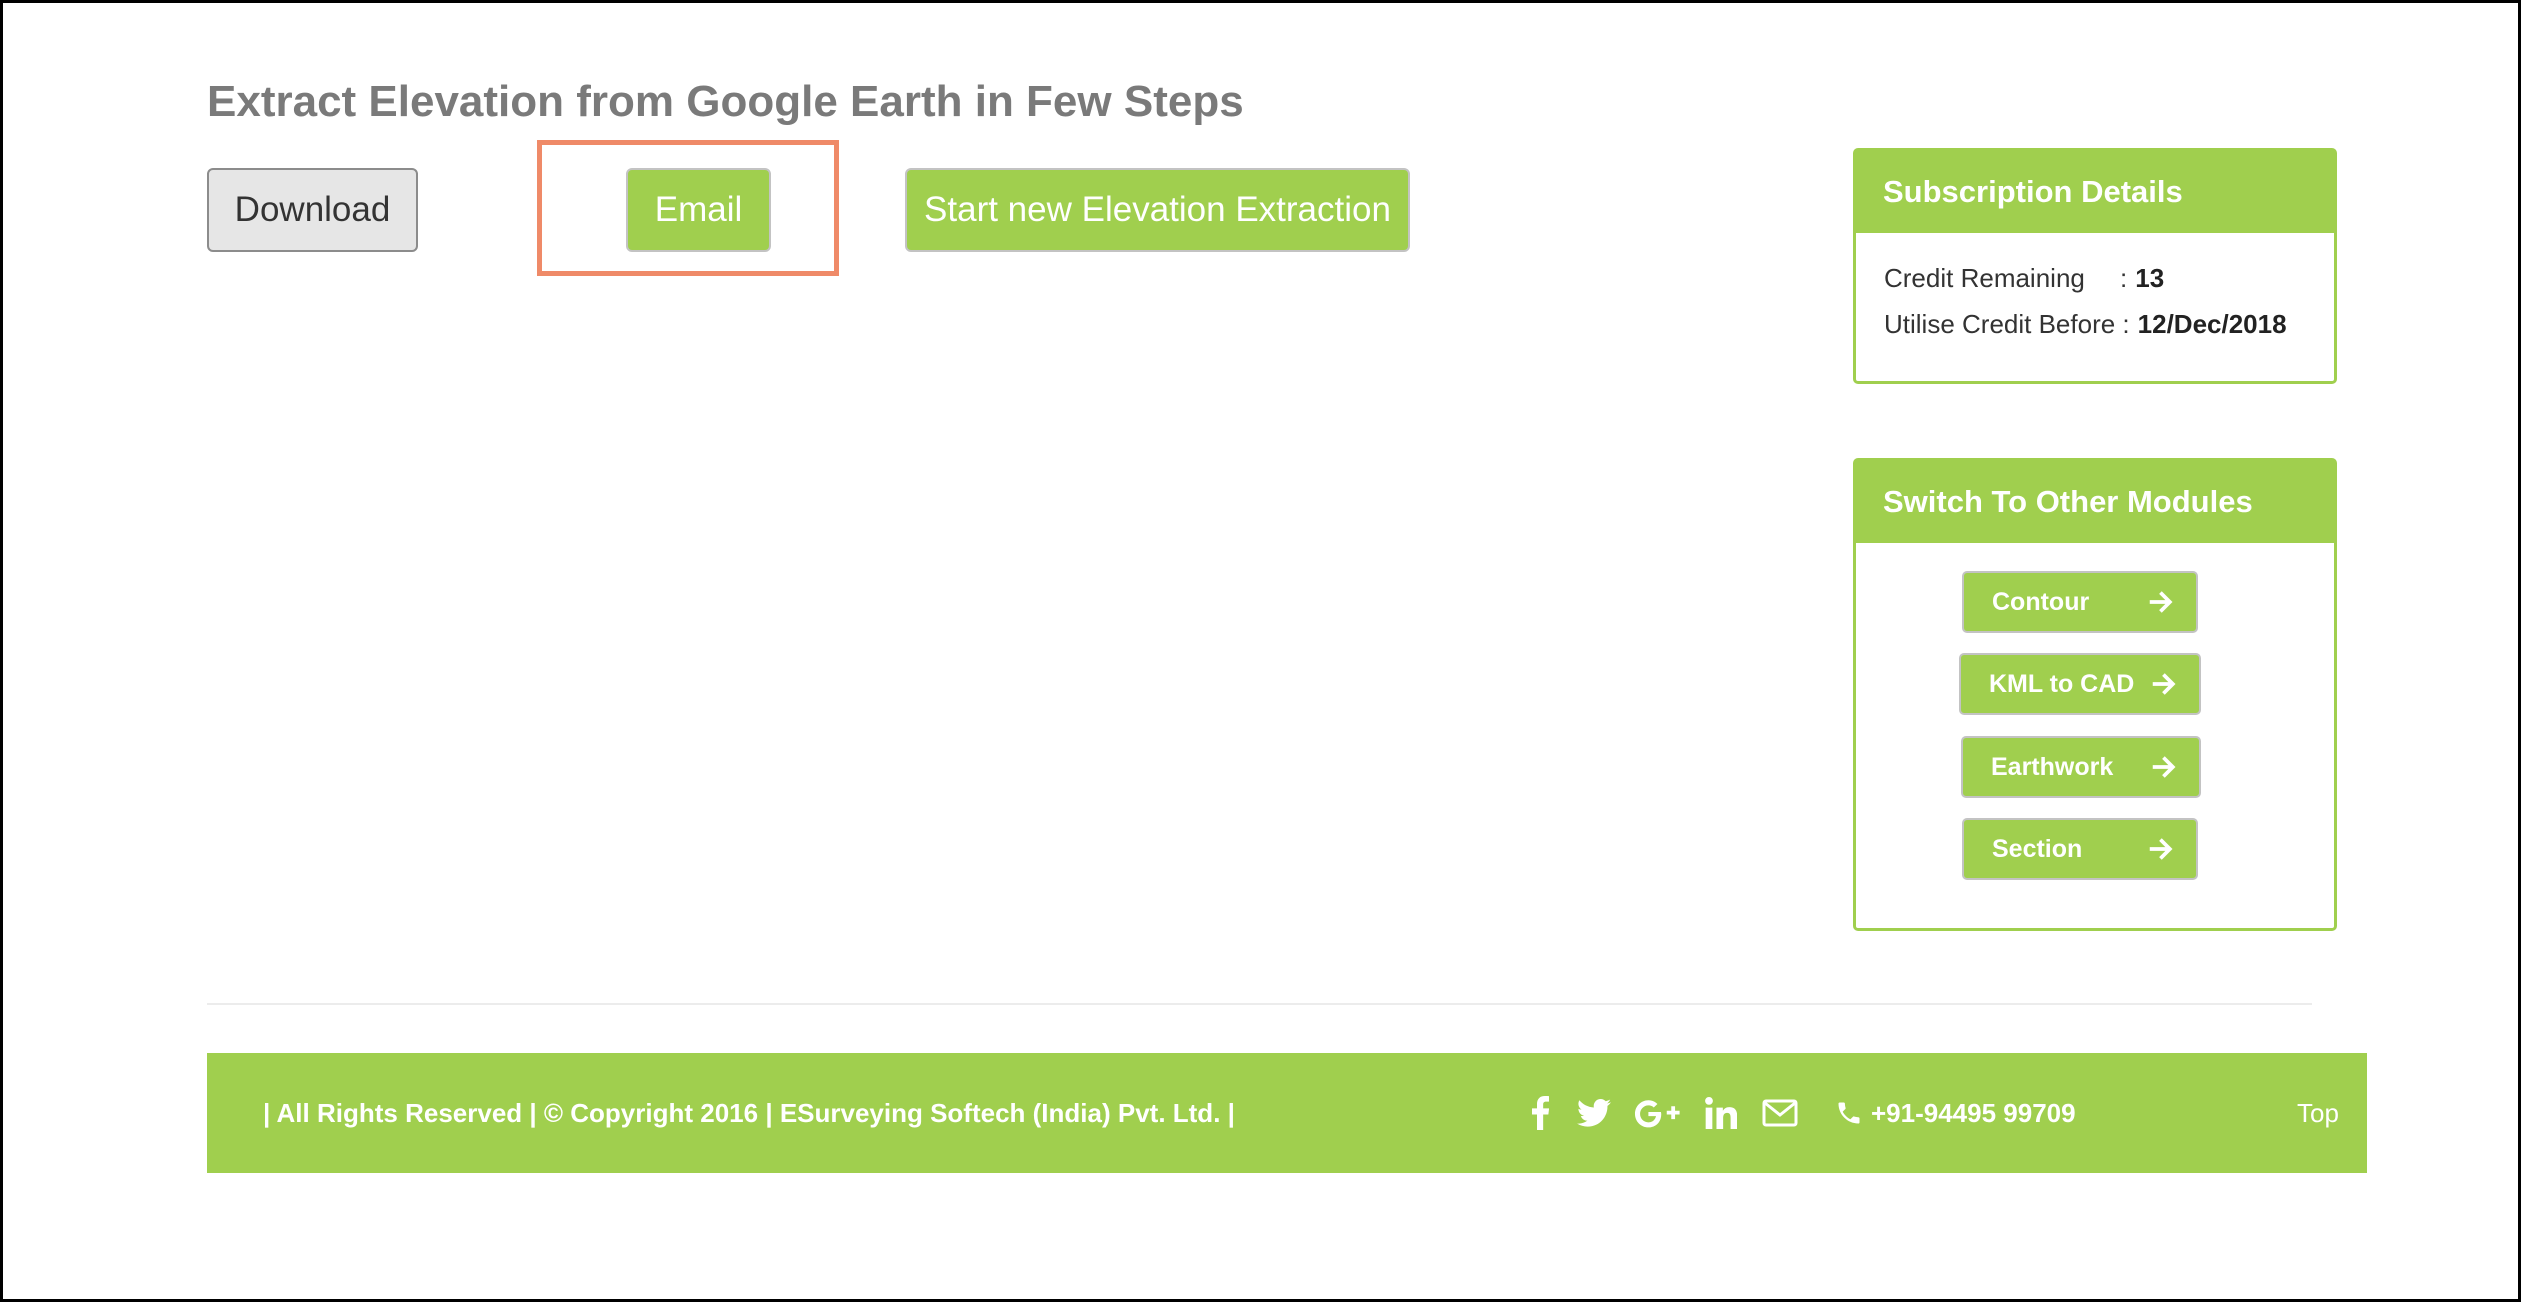 This screenshot has width=2521, height=1302. I want to click on credit-remaining-value: 13, so click(2150, 278).